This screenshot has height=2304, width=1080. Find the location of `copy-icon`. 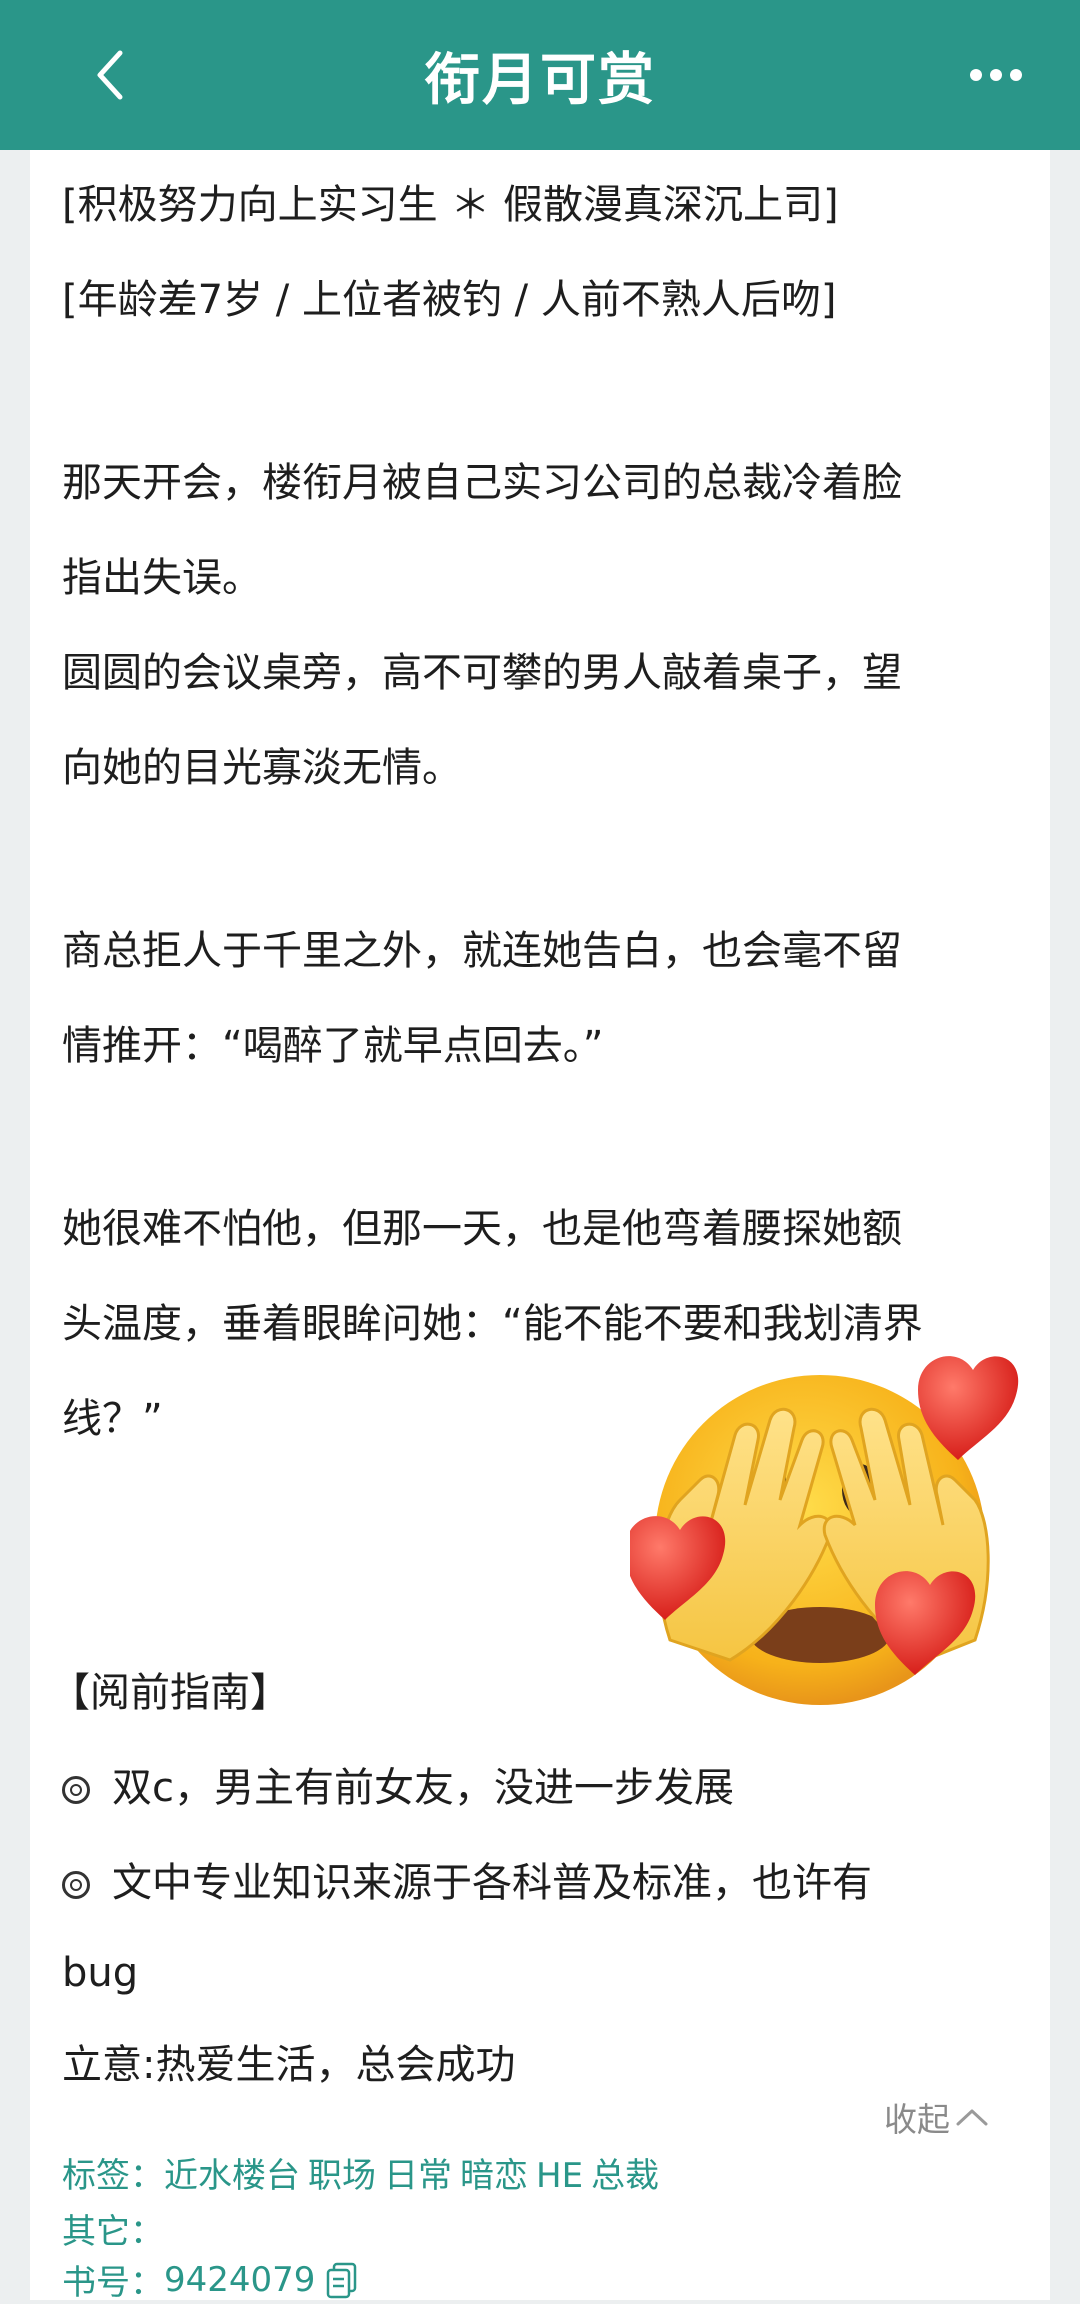

copy-icon is located at coordinates (342, 2280).